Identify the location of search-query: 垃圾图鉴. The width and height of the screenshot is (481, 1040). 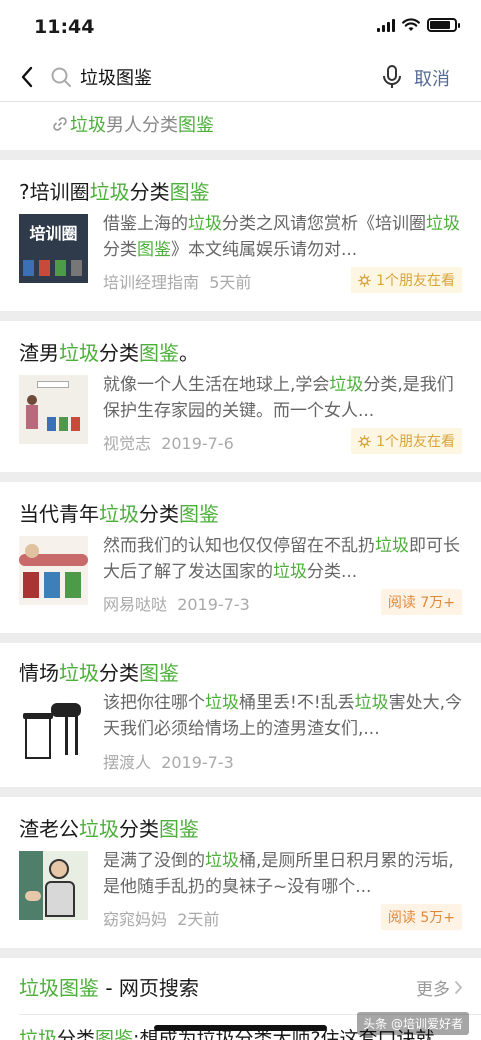
(116, 78).